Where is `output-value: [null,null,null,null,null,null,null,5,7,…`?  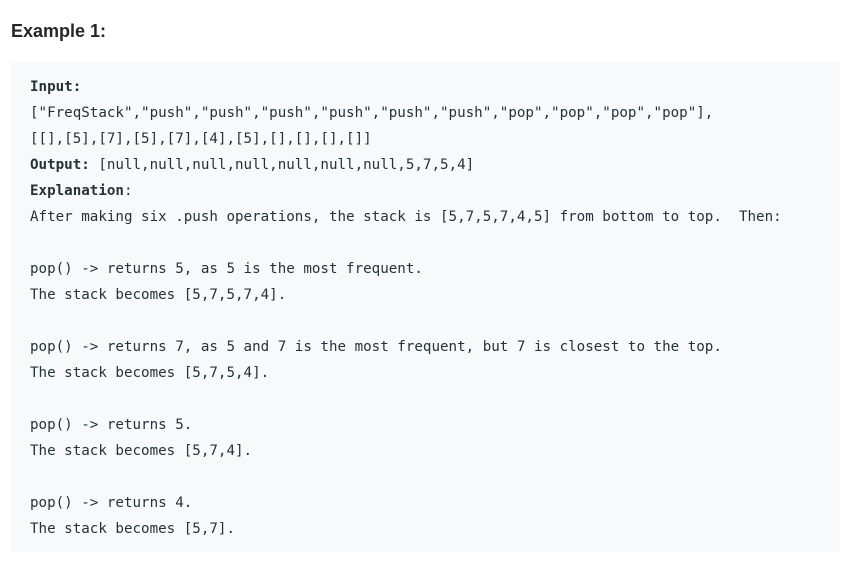
output-value: [null,null,null,null,null,null,null,5,7,… is located at coordinates (282, 165).